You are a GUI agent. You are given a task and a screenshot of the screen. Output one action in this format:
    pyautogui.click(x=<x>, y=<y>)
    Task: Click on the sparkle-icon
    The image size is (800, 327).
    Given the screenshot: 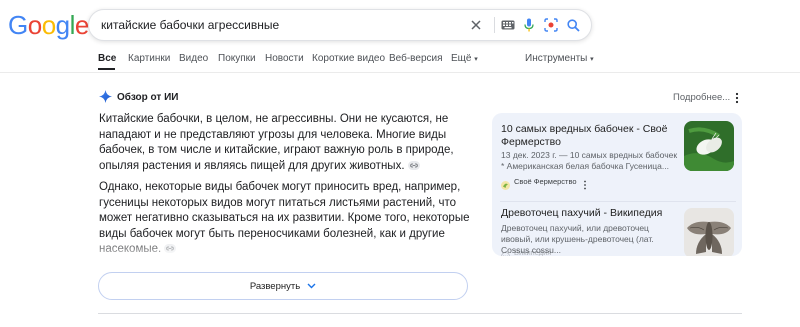 What is the action you would take?
    pyautogui.click(x=105, y=96)
    